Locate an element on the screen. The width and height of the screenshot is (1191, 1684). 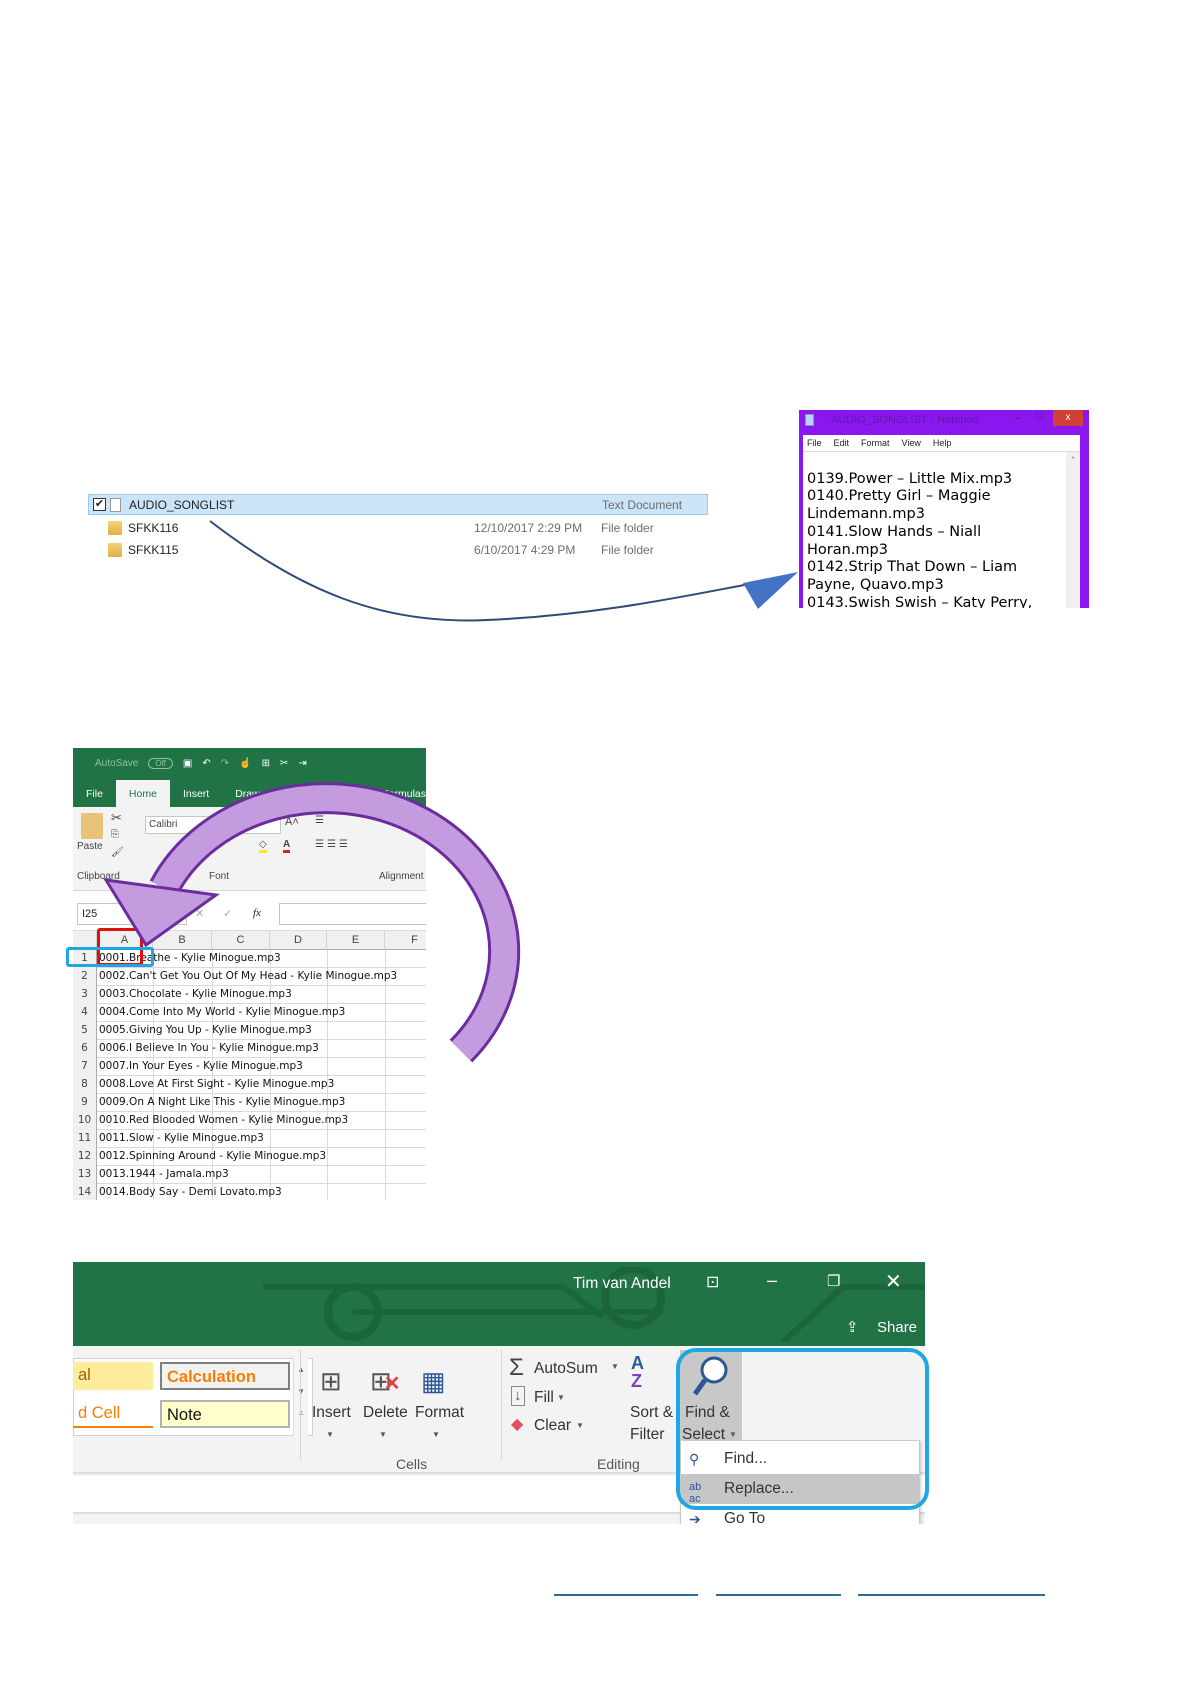
user-name: Tim van Andel is located at coordinates (622, 1284).